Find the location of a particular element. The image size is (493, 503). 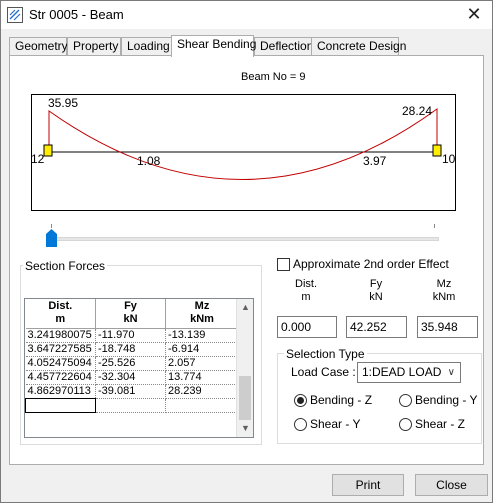

position-slider-thumb is located at coordinates (51, 238).